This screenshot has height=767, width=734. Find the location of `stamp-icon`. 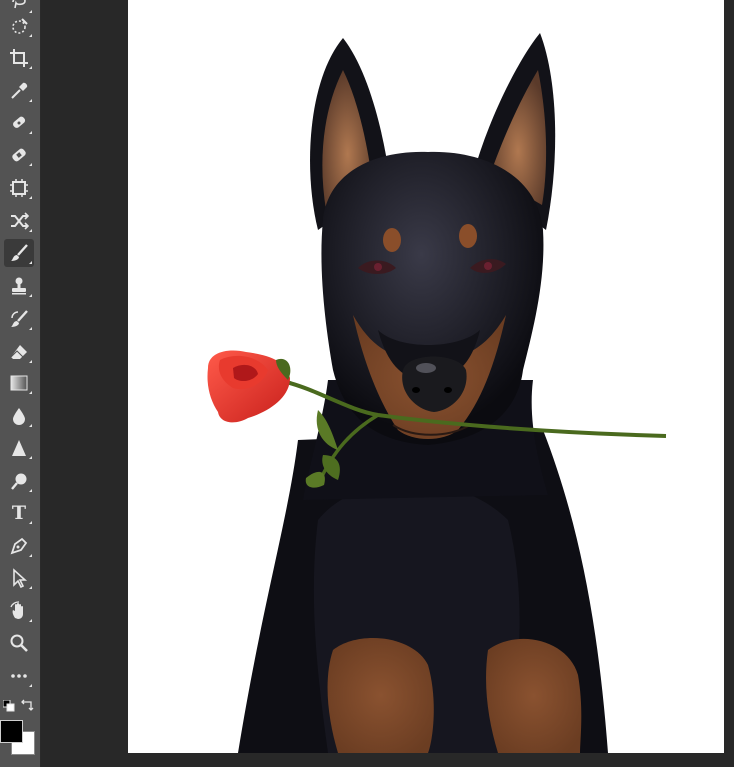

stamp-icon is located at coordinates (19, 286).